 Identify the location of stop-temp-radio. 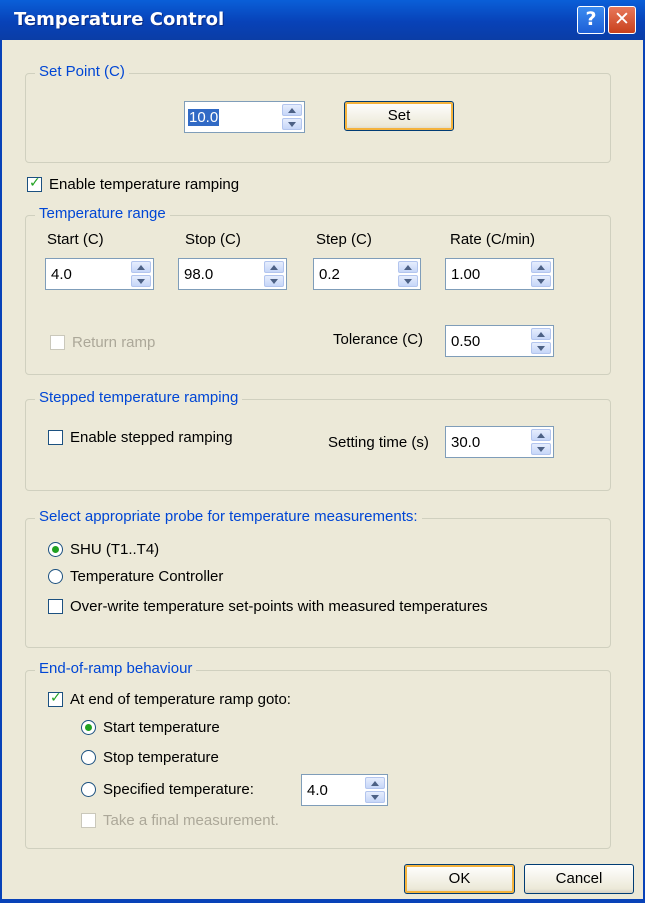
(88, 757).